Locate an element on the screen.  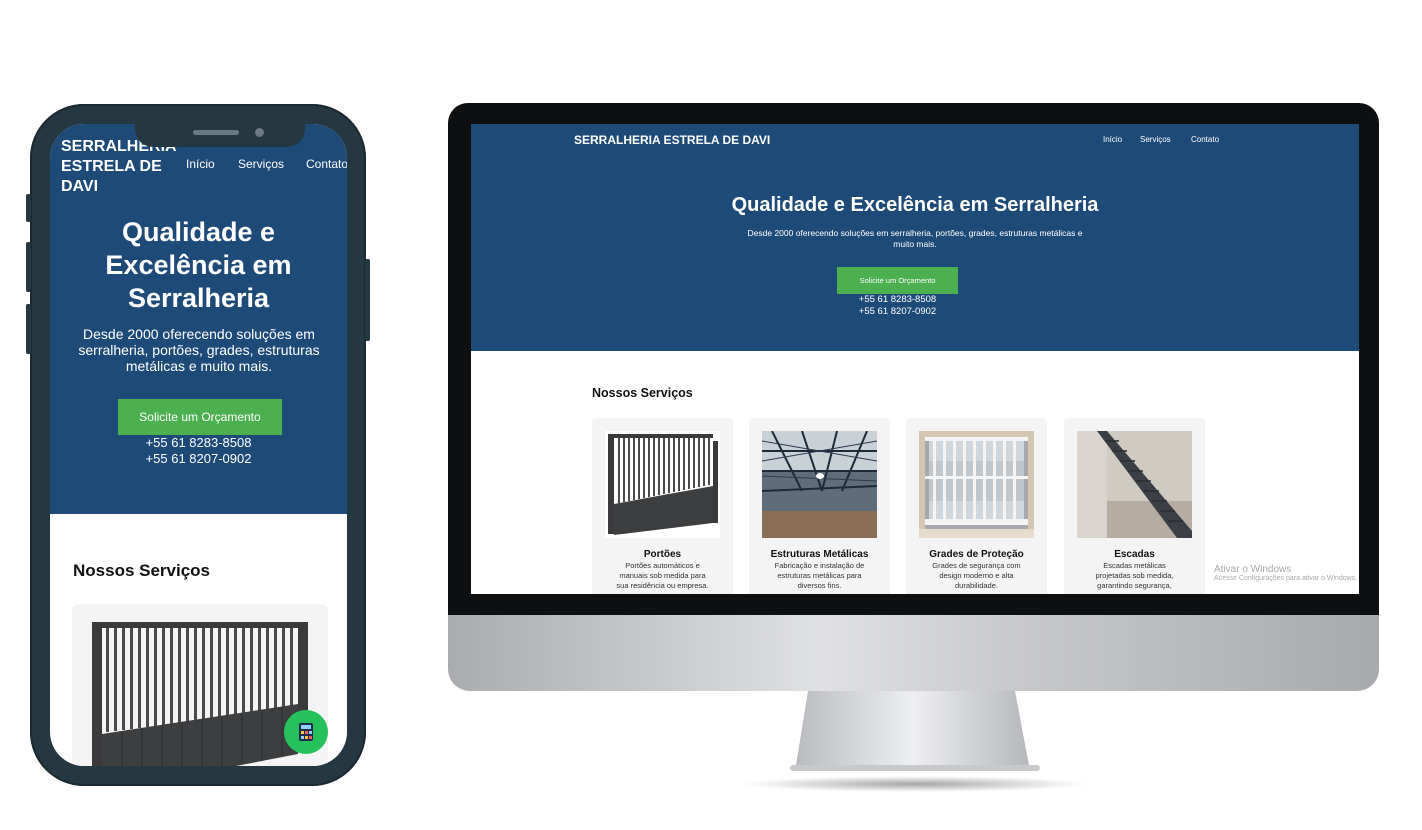
mobile-hero-title: Qualidade e Excelência em Serralheria is located at coordinates (198, 265).